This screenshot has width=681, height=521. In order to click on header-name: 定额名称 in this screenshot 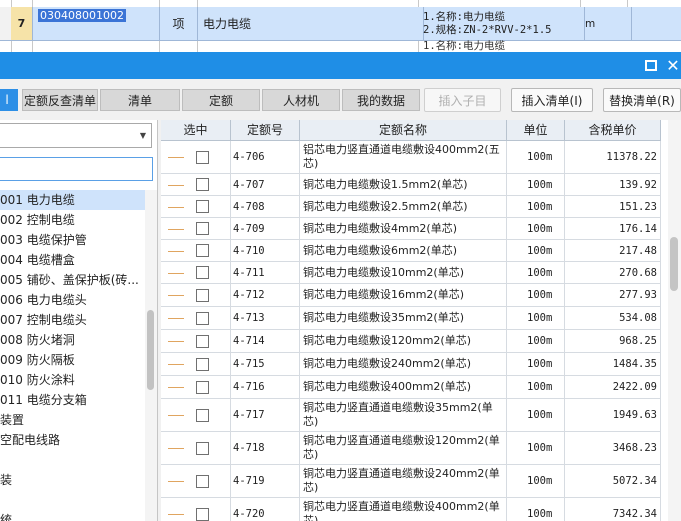, I will do `click(403, 130)`.